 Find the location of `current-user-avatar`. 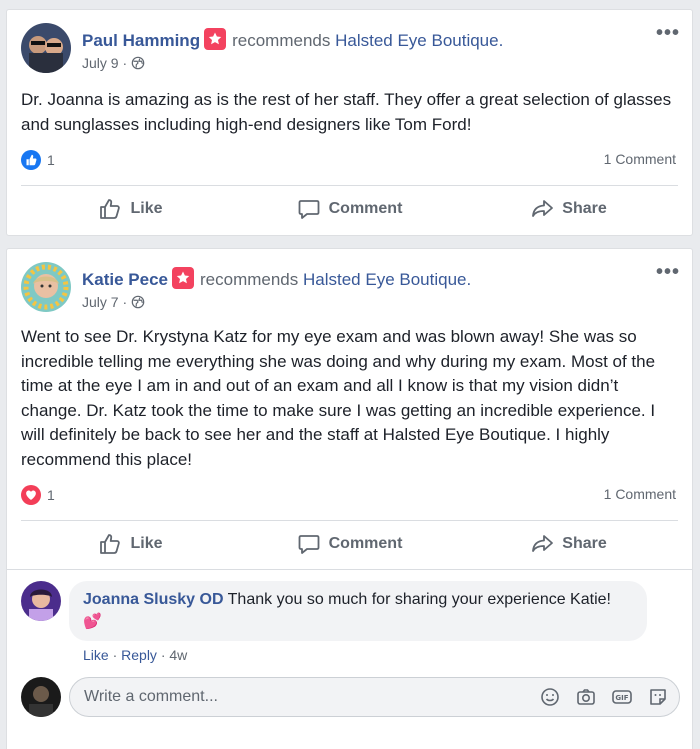

current-user-avatar is located at coordinates (41, 697).